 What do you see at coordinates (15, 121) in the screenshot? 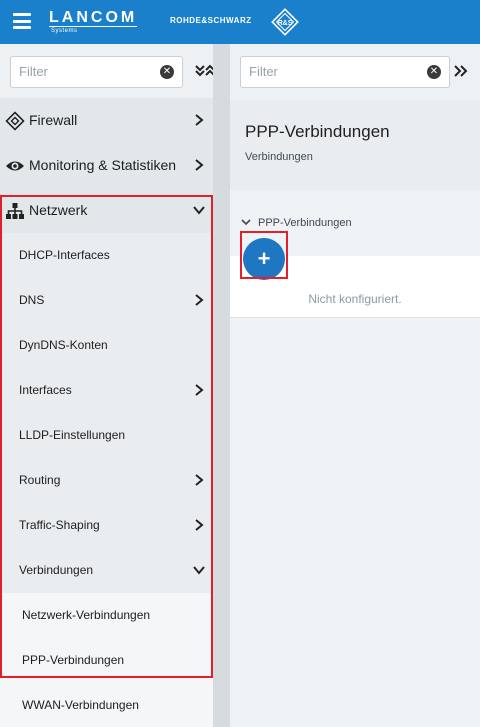
I see `firewall-icon` at bounding box center [15, 121].